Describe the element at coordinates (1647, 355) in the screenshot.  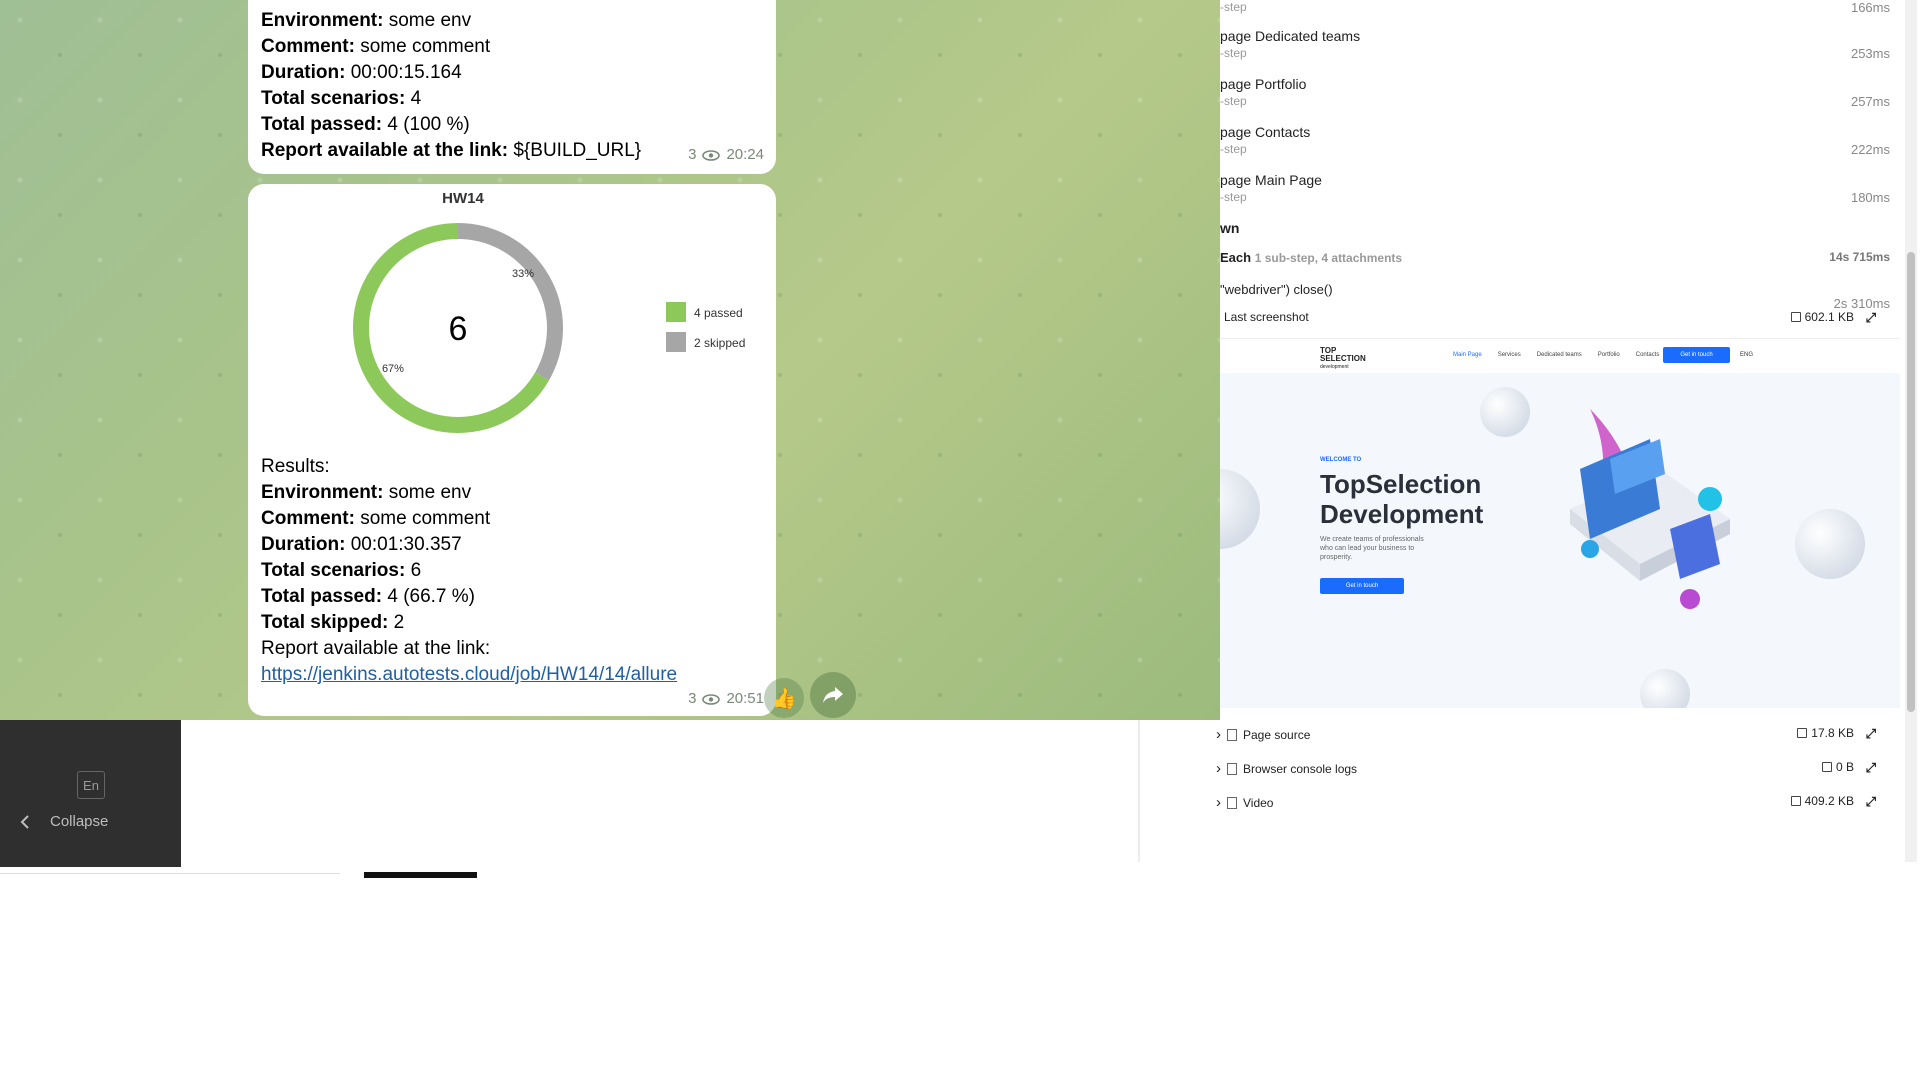
I see `preview-nav-link: Contacts` at that location.